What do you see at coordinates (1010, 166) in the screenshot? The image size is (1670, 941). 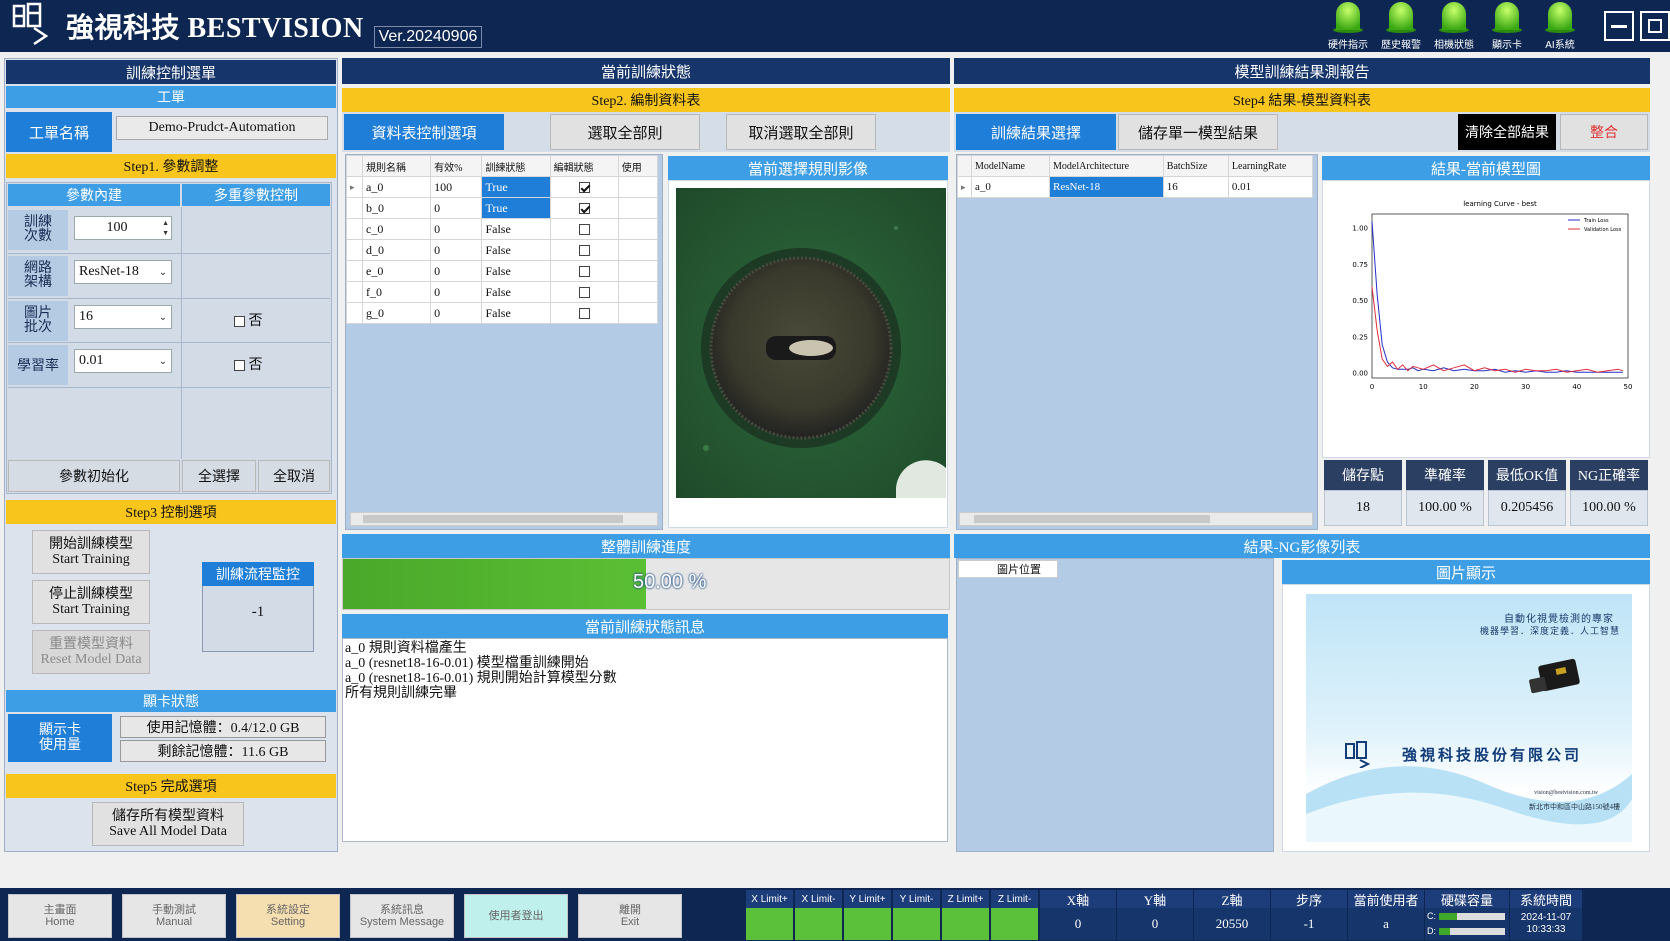 I see `col-model-name: ModelName` at bounding box center [1010, 166].